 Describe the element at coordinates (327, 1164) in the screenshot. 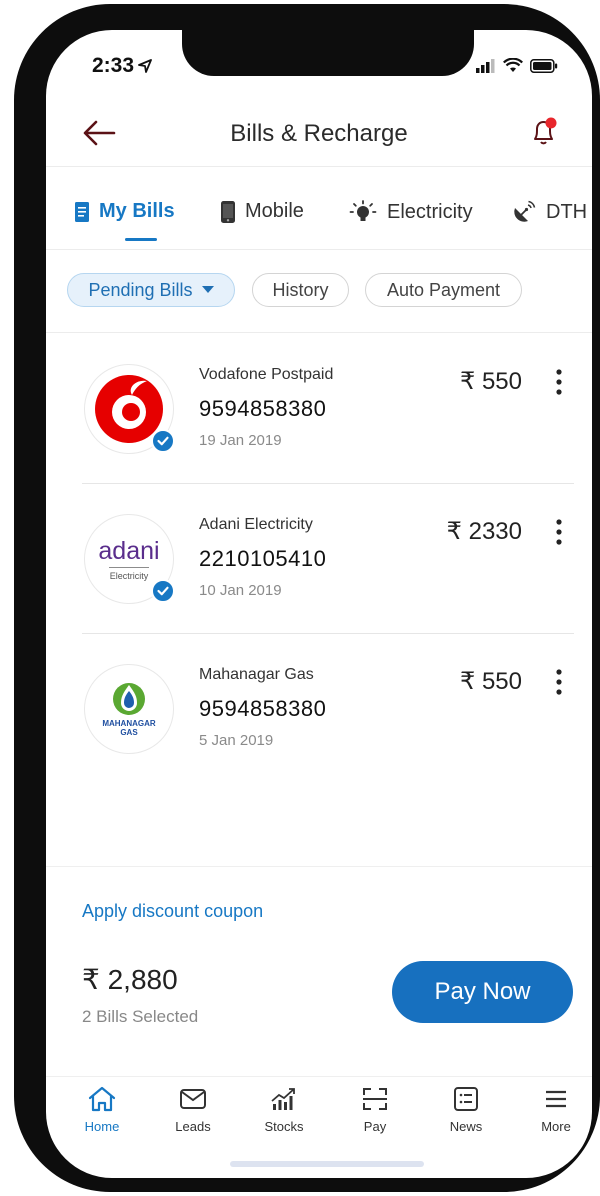

I see `home-indicator` at that location.